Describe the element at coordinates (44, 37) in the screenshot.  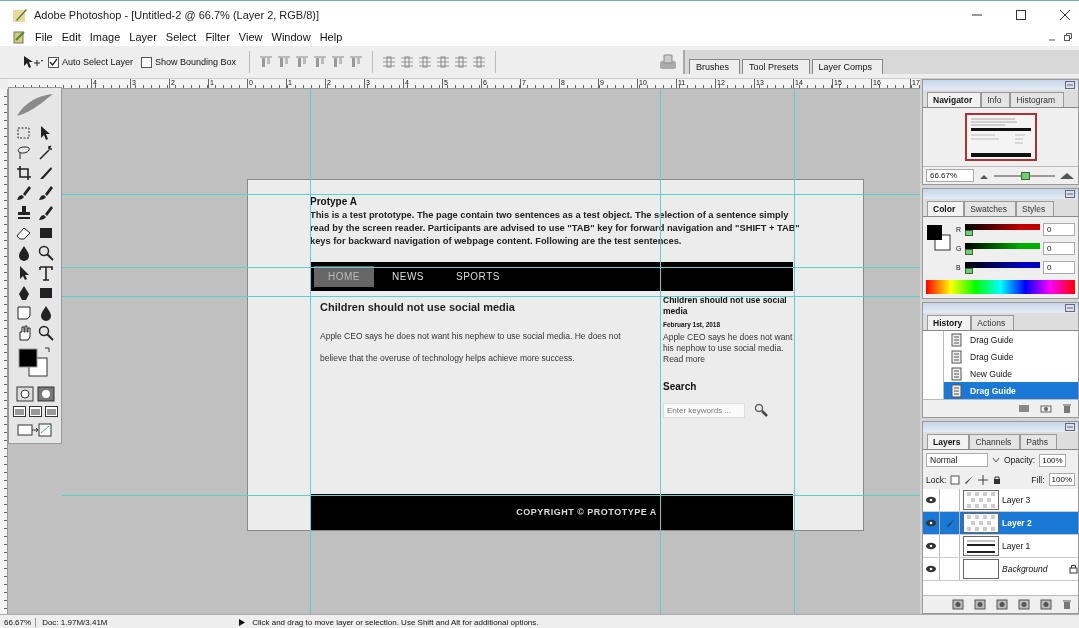
I see `menu-item: File` at that location.